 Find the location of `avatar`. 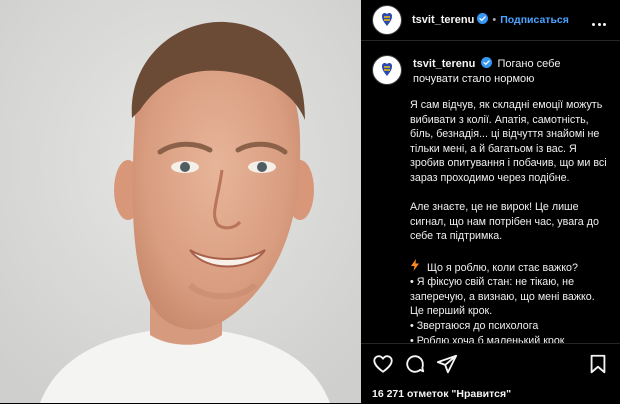

avatar is located at coordinates (387, 20).